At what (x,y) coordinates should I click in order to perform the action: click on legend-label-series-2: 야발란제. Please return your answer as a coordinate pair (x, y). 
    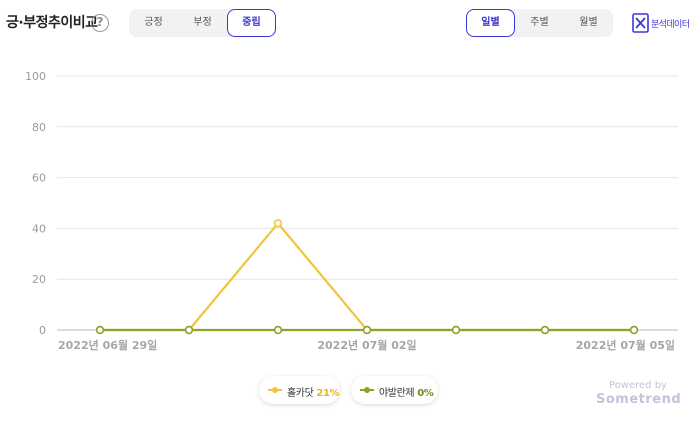
    Looking at the image, I should click on (397, 393).